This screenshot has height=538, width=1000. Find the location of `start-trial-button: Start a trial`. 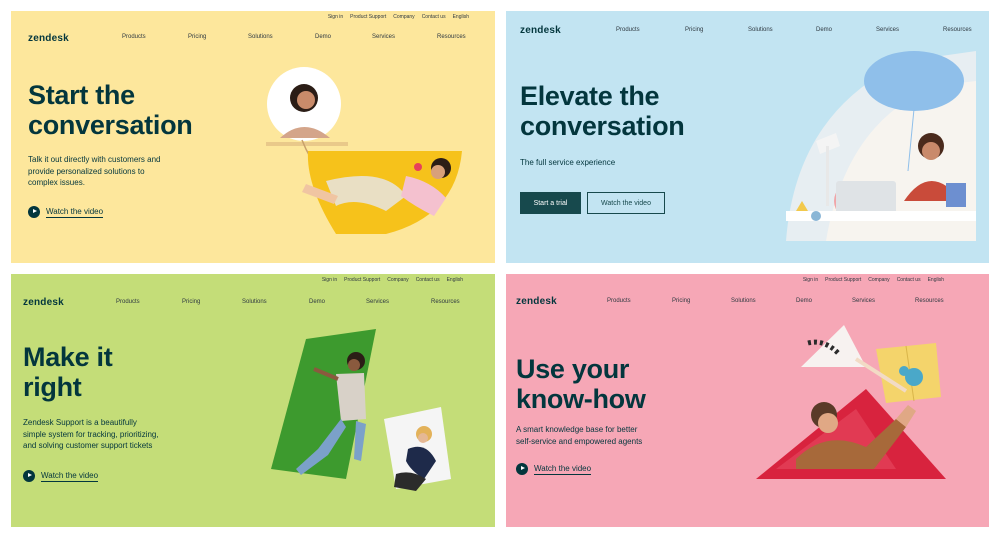

start-trial-button: Start a trial is located at coordinates (550, 203).